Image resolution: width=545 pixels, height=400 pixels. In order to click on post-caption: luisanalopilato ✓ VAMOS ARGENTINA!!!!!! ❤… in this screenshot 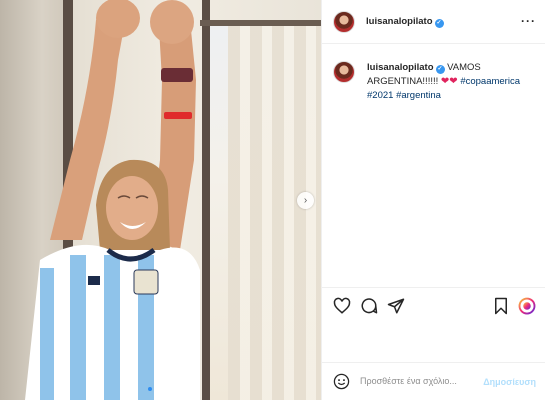, I will do `click(453, 82)`.